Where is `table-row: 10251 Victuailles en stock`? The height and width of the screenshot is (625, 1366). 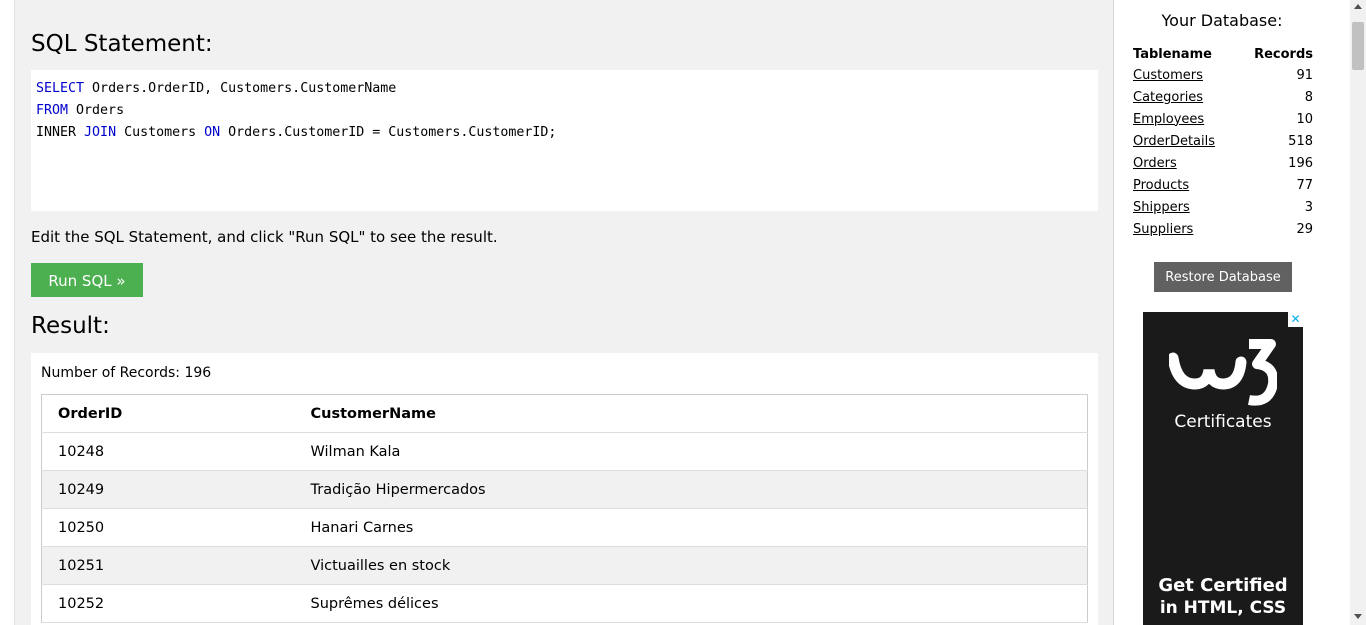
table-row: 10251 Victuailles en stock is located at coordinates (564, 565).